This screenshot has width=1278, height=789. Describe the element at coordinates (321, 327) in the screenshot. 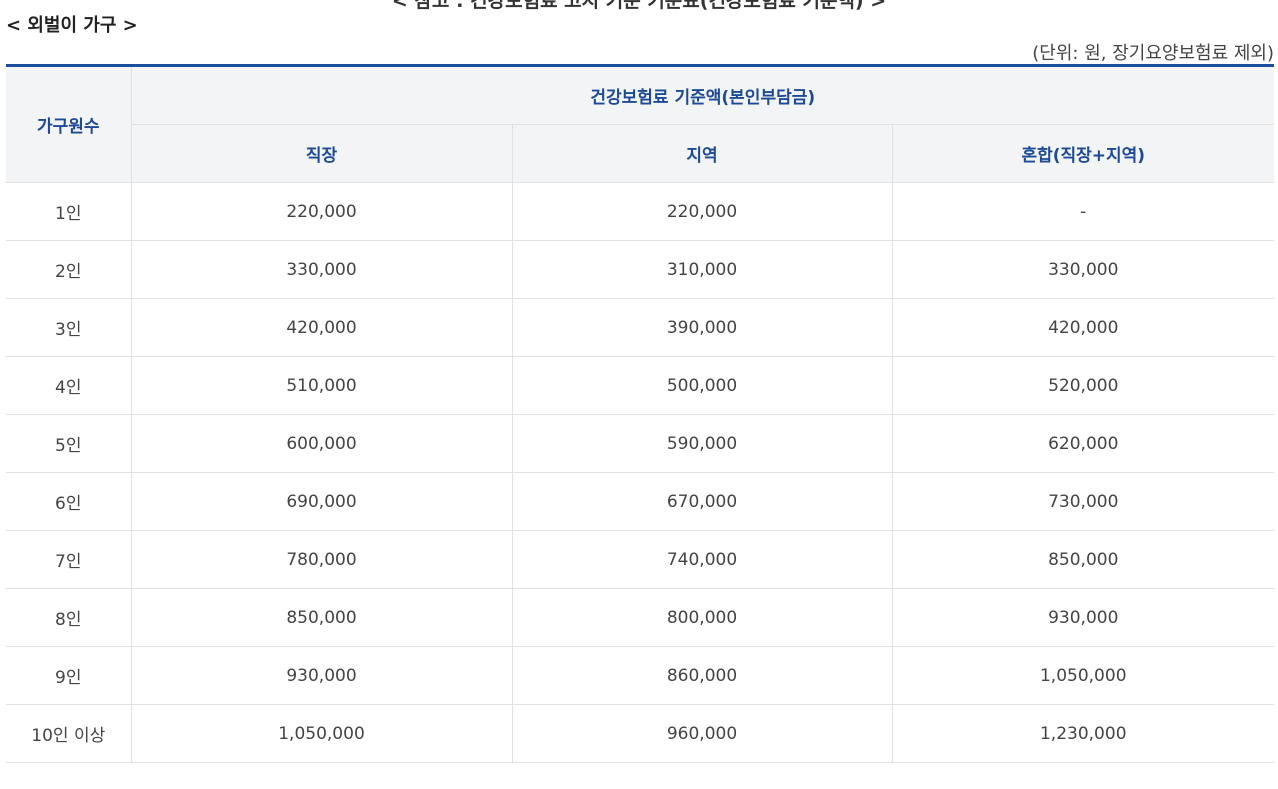

I see `cell-workplace: 420,000` at that location.